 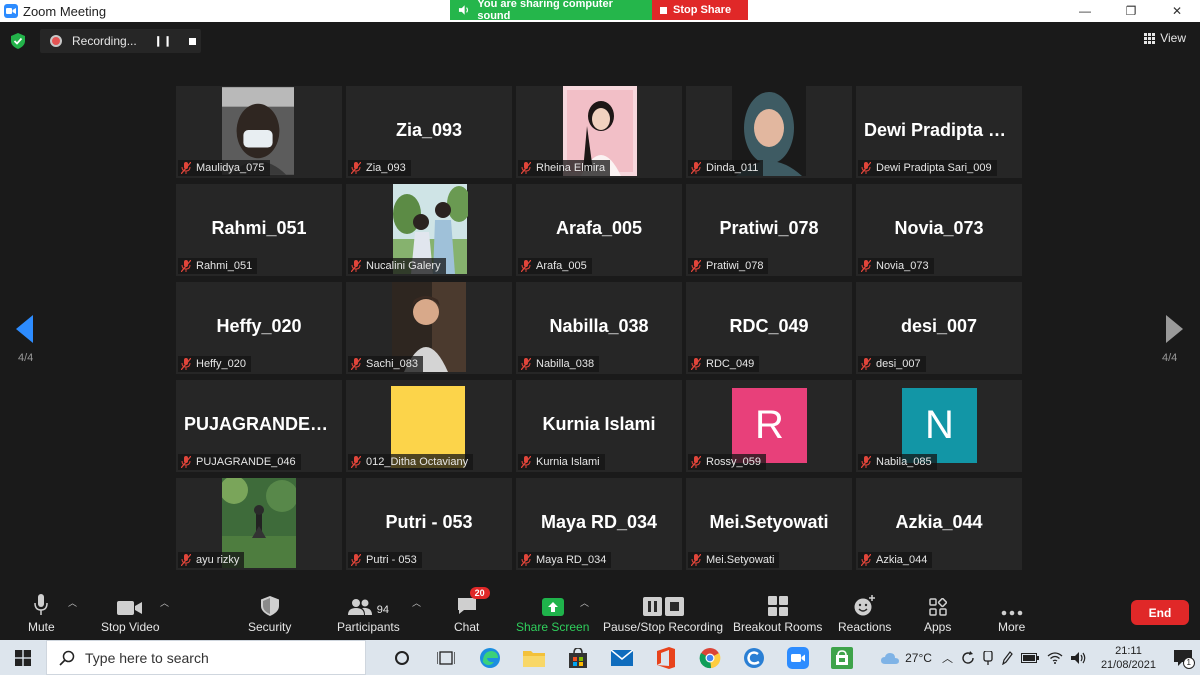 What do you see at coordinates (798, 657) in the screenshot?
I see `zoom-taskbar-app` at bounding box center [798, 657].